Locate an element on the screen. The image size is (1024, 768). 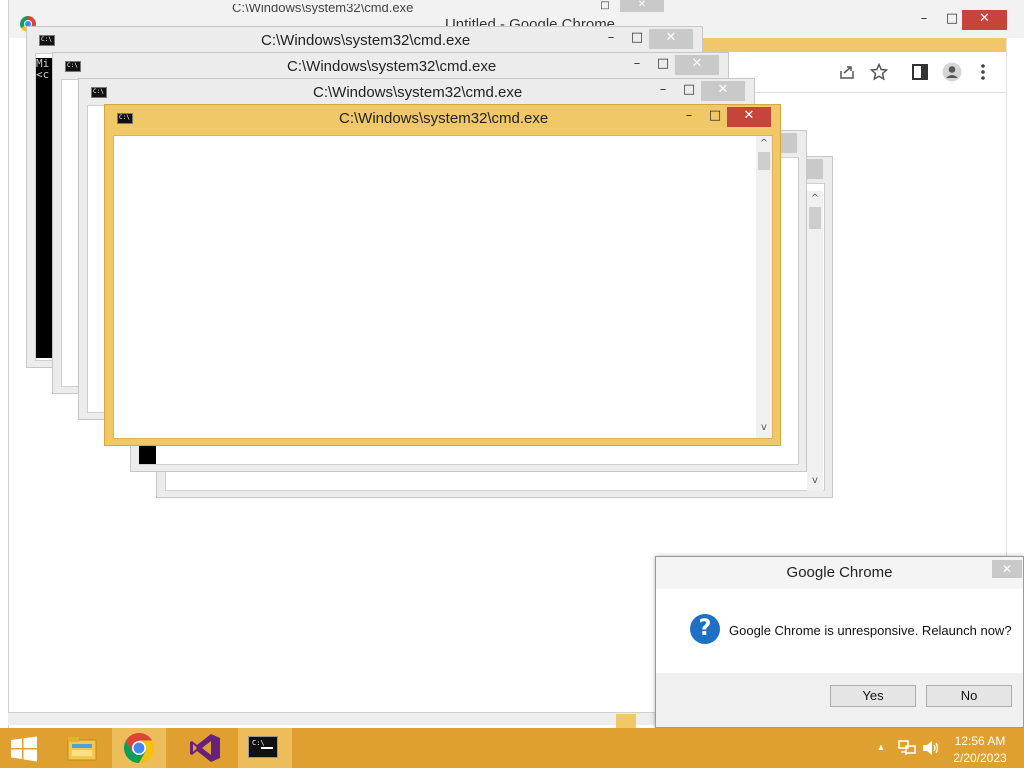
console-cursor-block is located at coordinates (147, 455).